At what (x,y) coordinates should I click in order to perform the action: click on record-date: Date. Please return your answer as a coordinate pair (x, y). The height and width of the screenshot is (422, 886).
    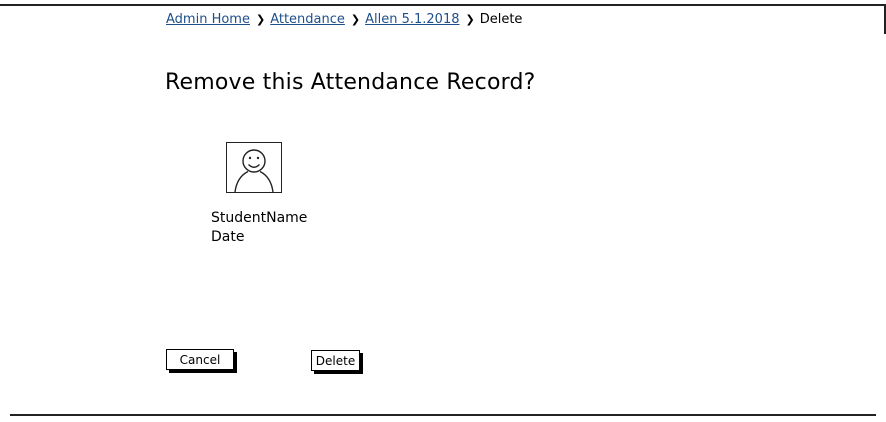
    Looking at the image, I should click on (228, 237).